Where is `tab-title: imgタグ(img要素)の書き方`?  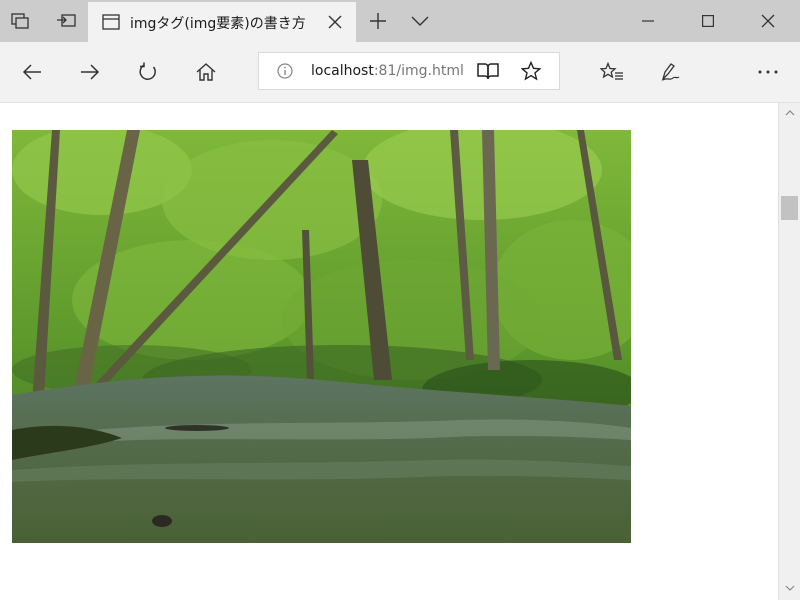 tab-title: imgタグ(img要素)の書き方 is located at coordinates (218, 24).